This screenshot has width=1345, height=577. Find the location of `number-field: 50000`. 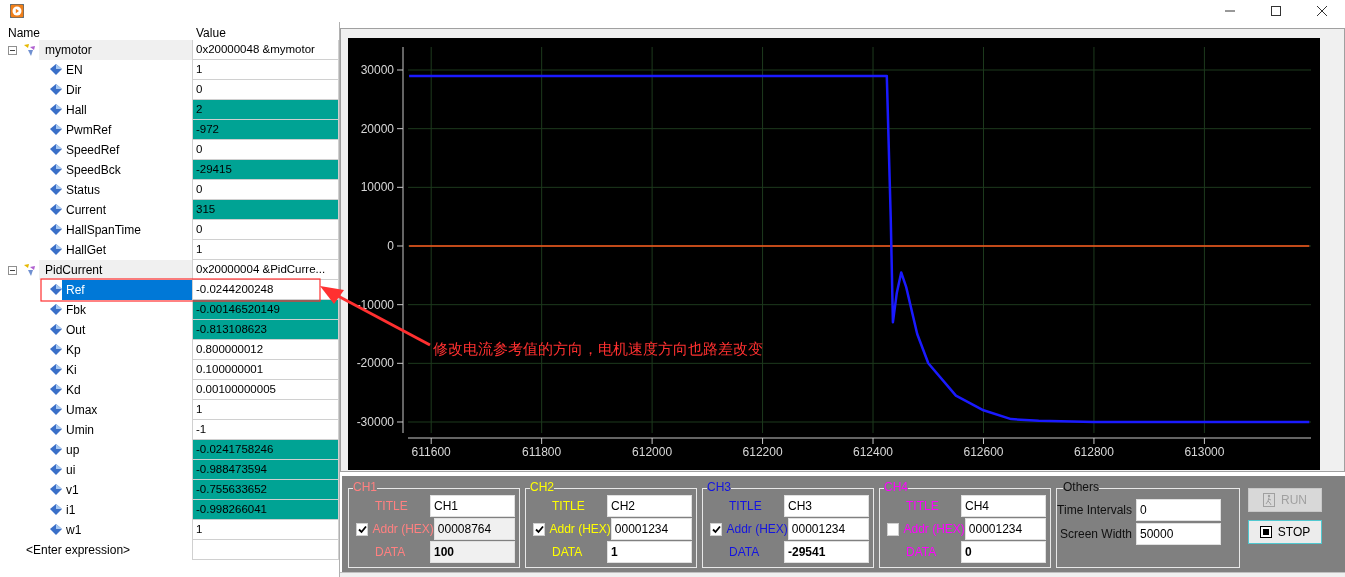

number-field: 50000 is located at coordinates (1178, 534).